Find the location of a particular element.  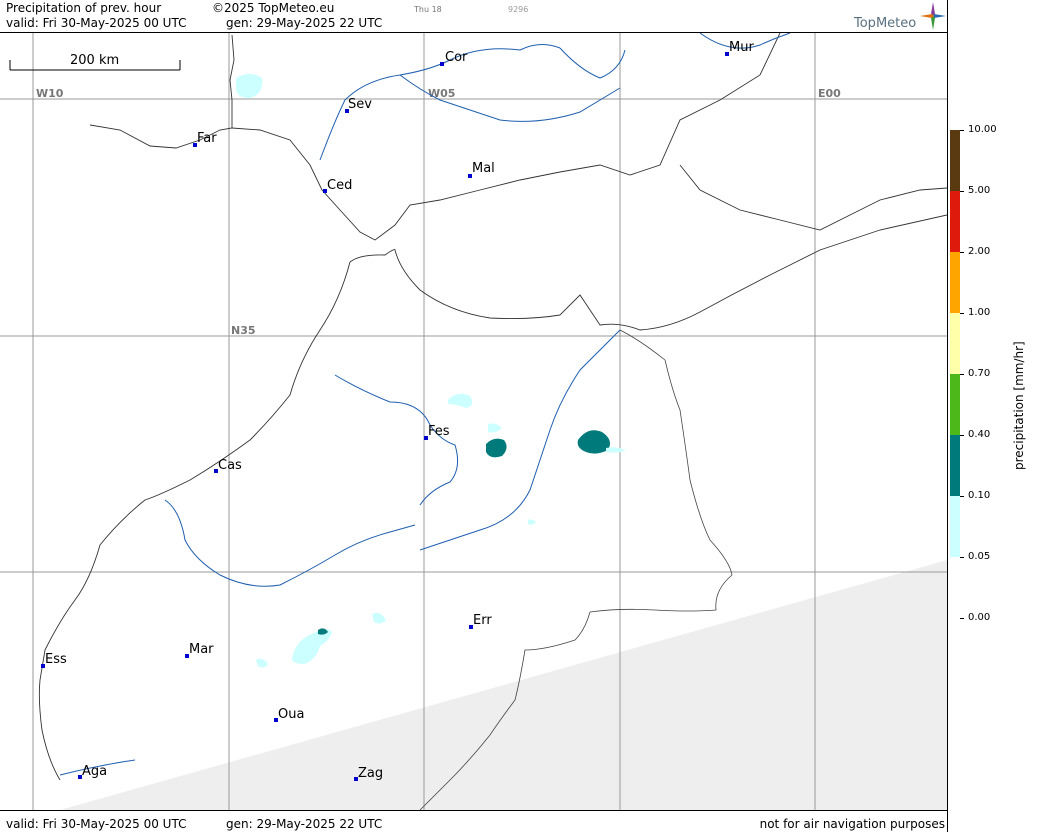

city-cor: Cor is located at coordinates (456, 57).